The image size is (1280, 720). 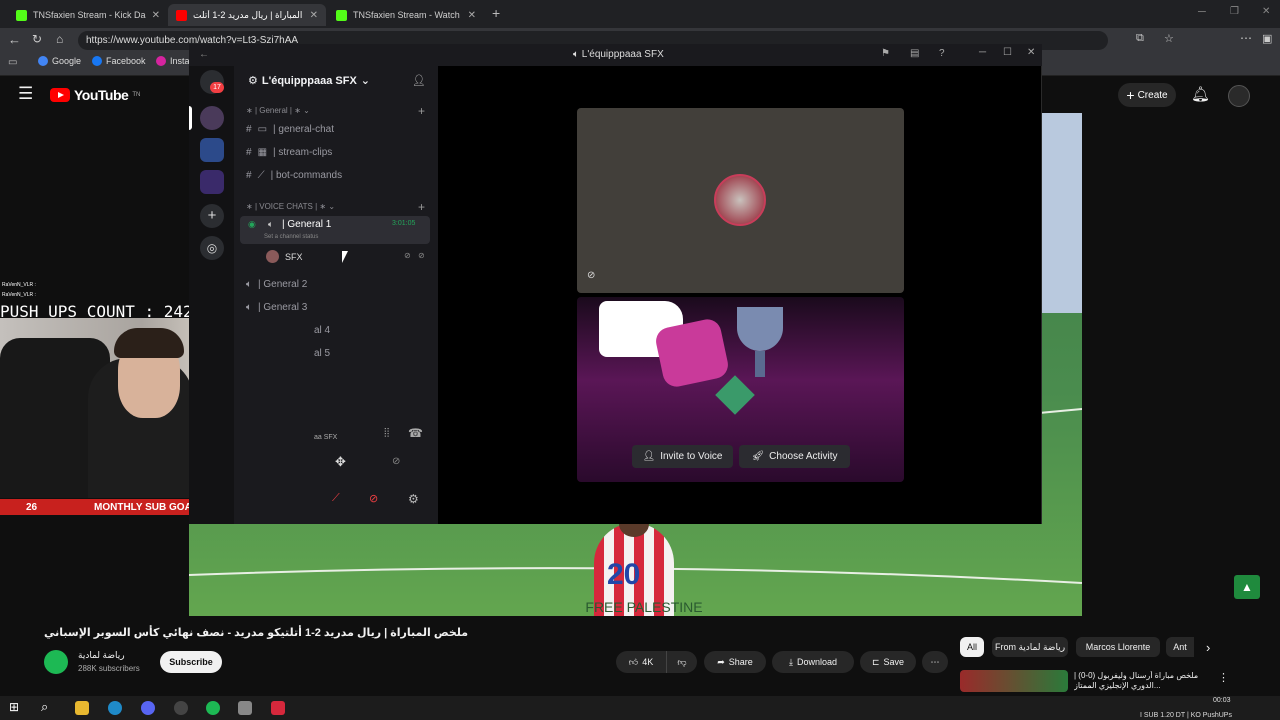 What do you see at coordinates (95, 95) in the screenshot?
I see `youtube-logo: YouTube TN` at bounding box center [95, 95].